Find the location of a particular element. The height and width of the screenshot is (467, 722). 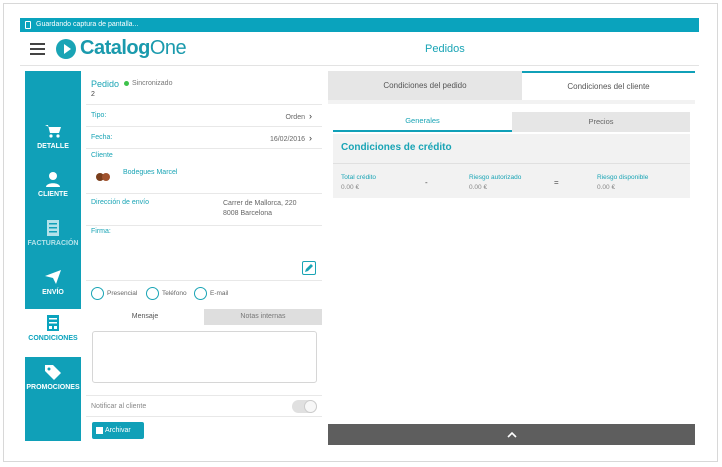

tab-condiciones-cliente: Condiciones del cliente is located at coordinates (608, 85).